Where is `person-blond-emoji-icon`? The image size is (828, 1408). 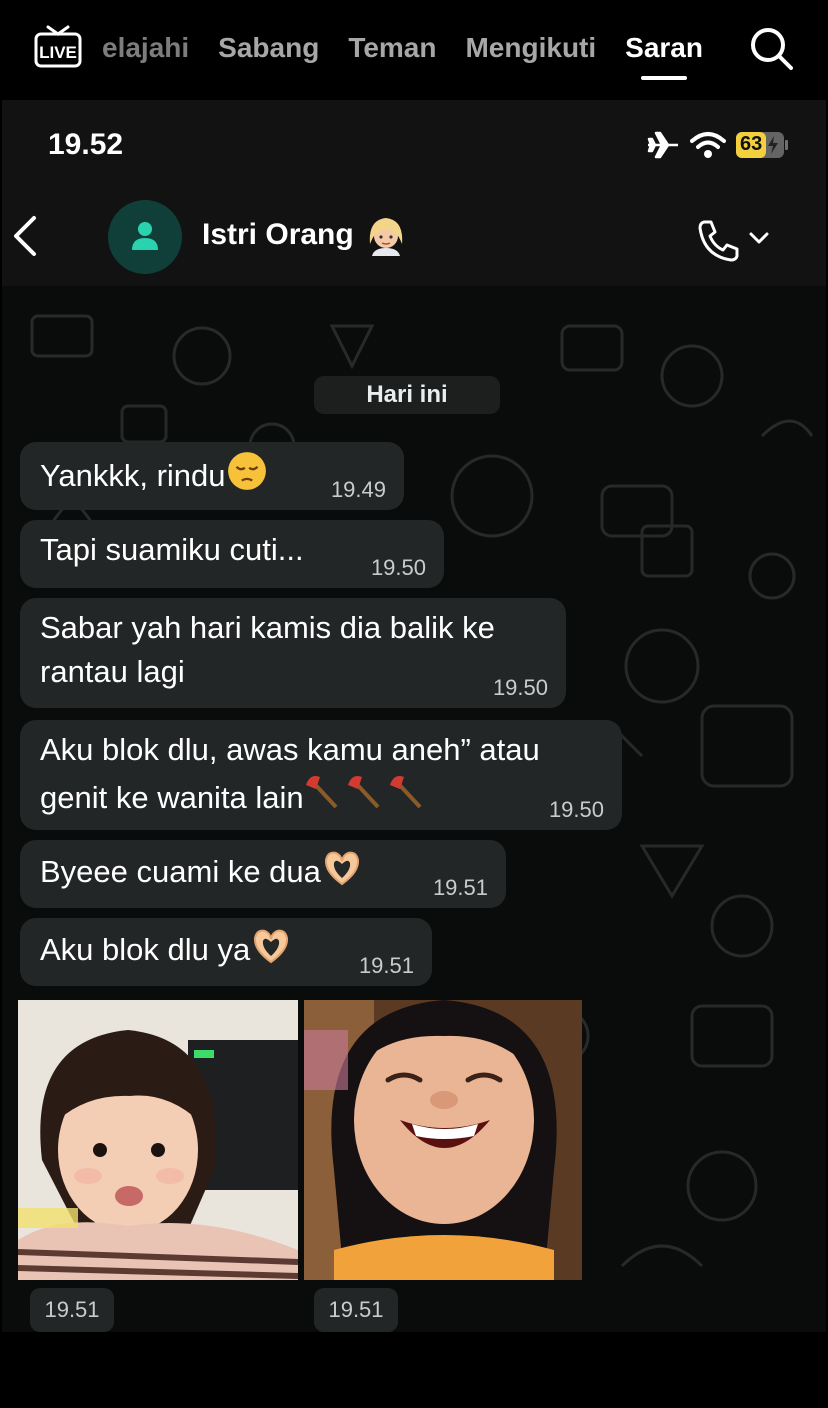 person-blond-emoji-icon is located at coordinates (386, 237).